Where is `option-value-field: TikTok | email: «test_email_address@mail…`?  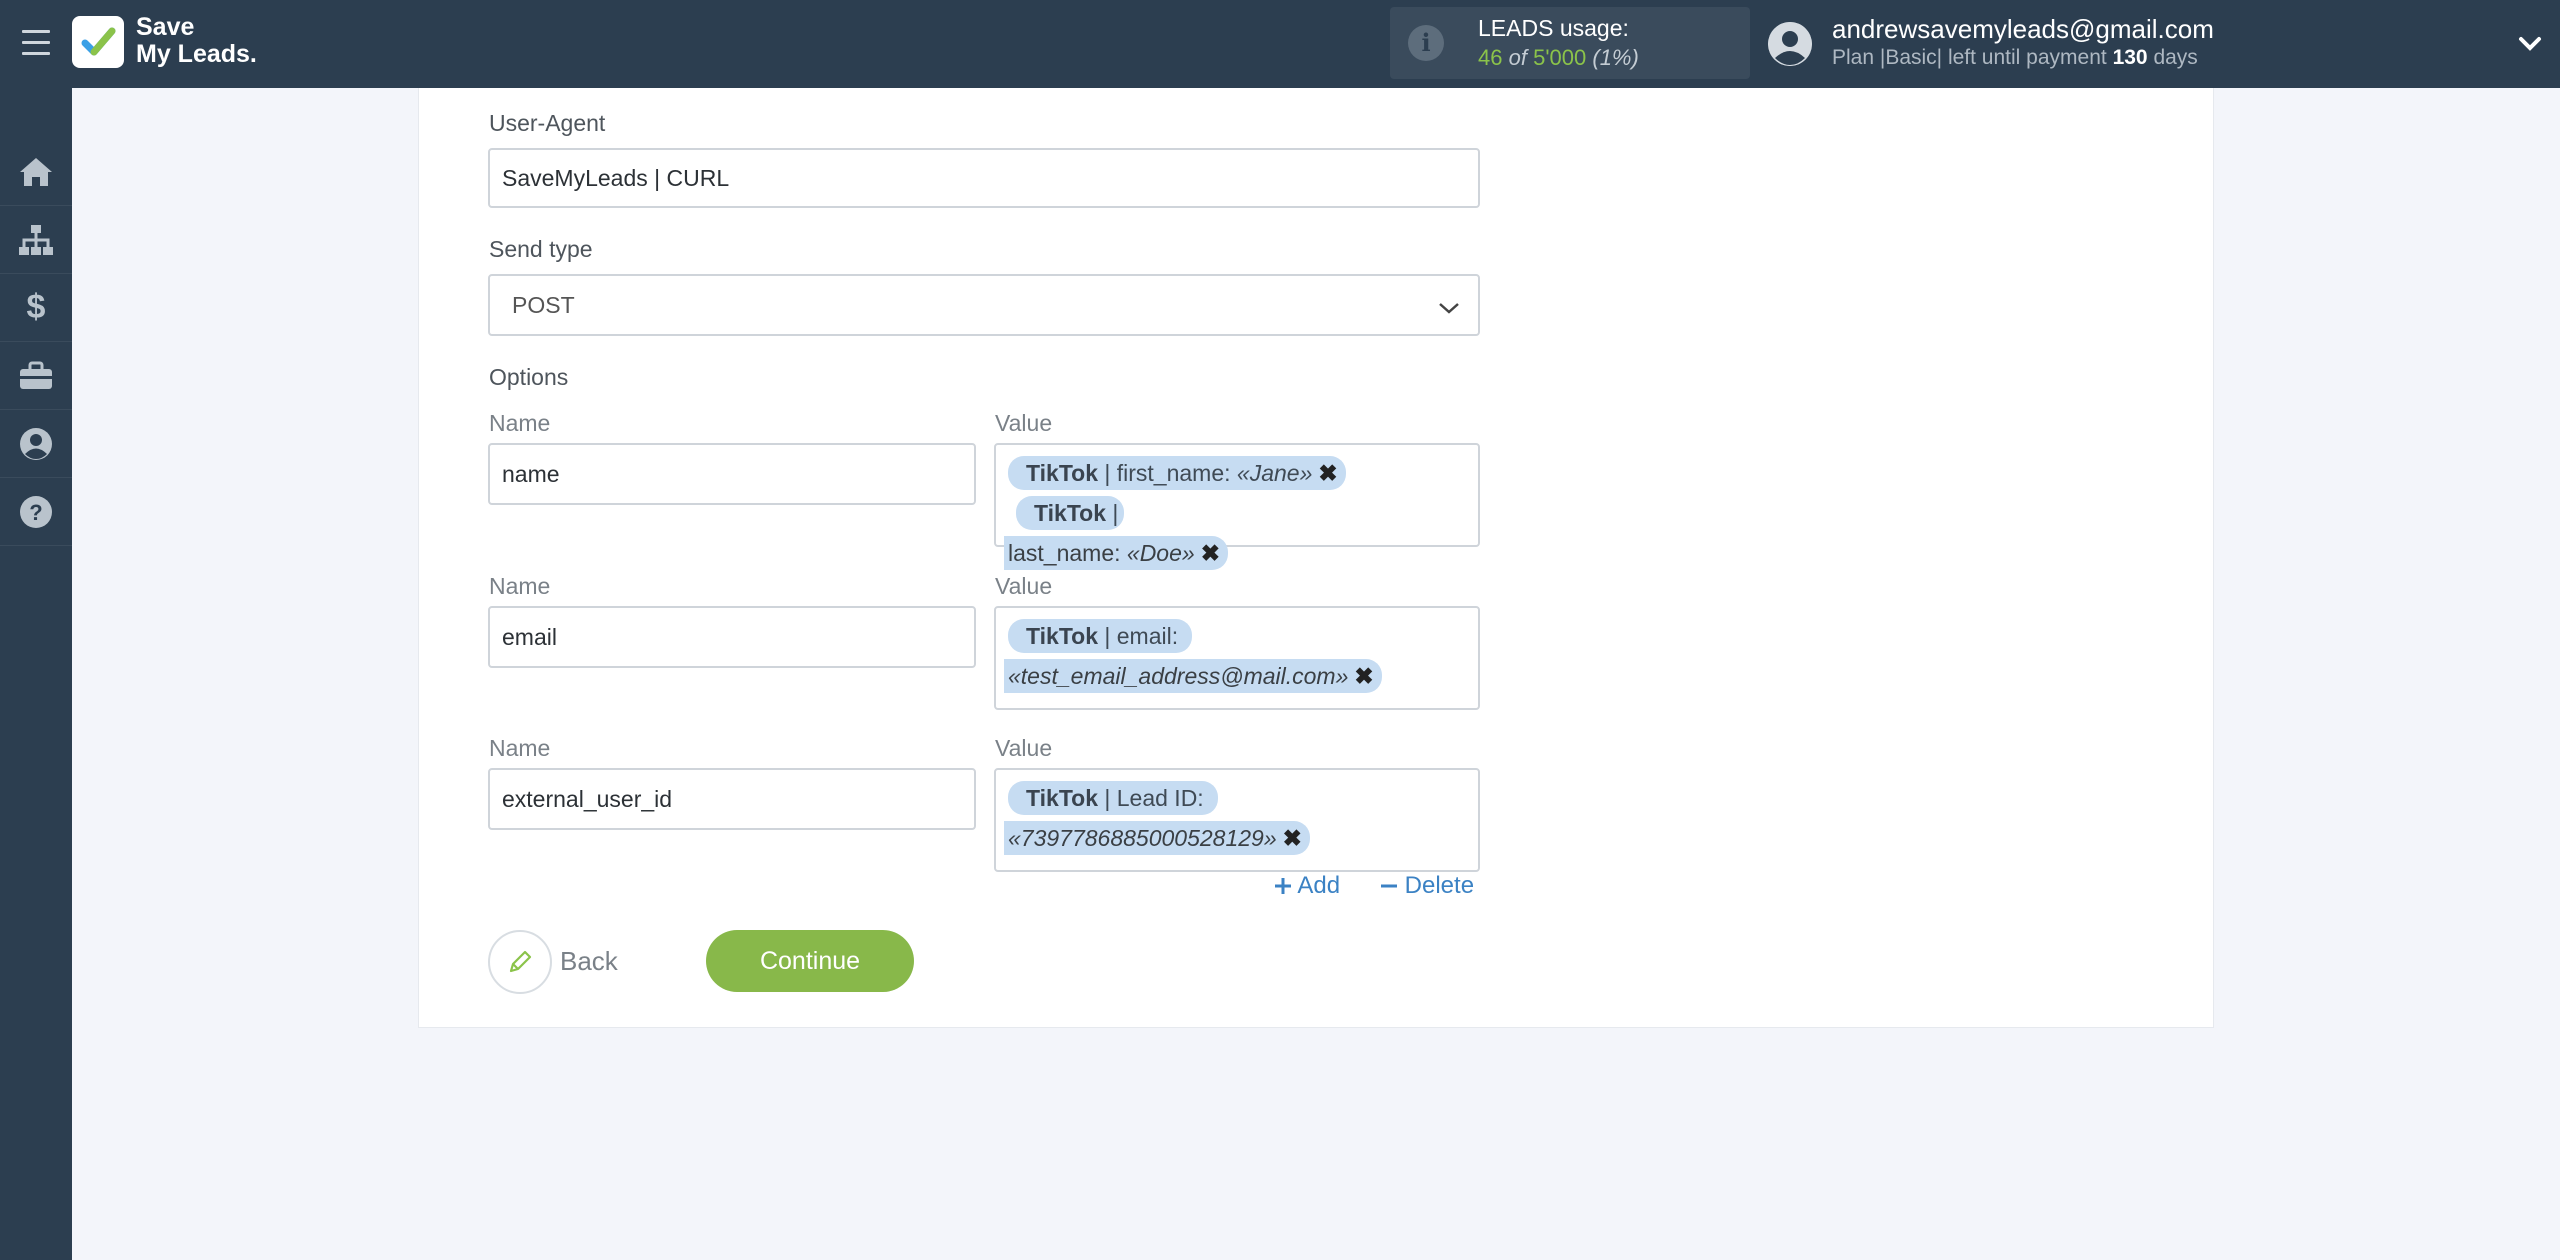 option-value-field: TikTok | email: «test_email_address@mail… is located at coordinates (1237, 658).